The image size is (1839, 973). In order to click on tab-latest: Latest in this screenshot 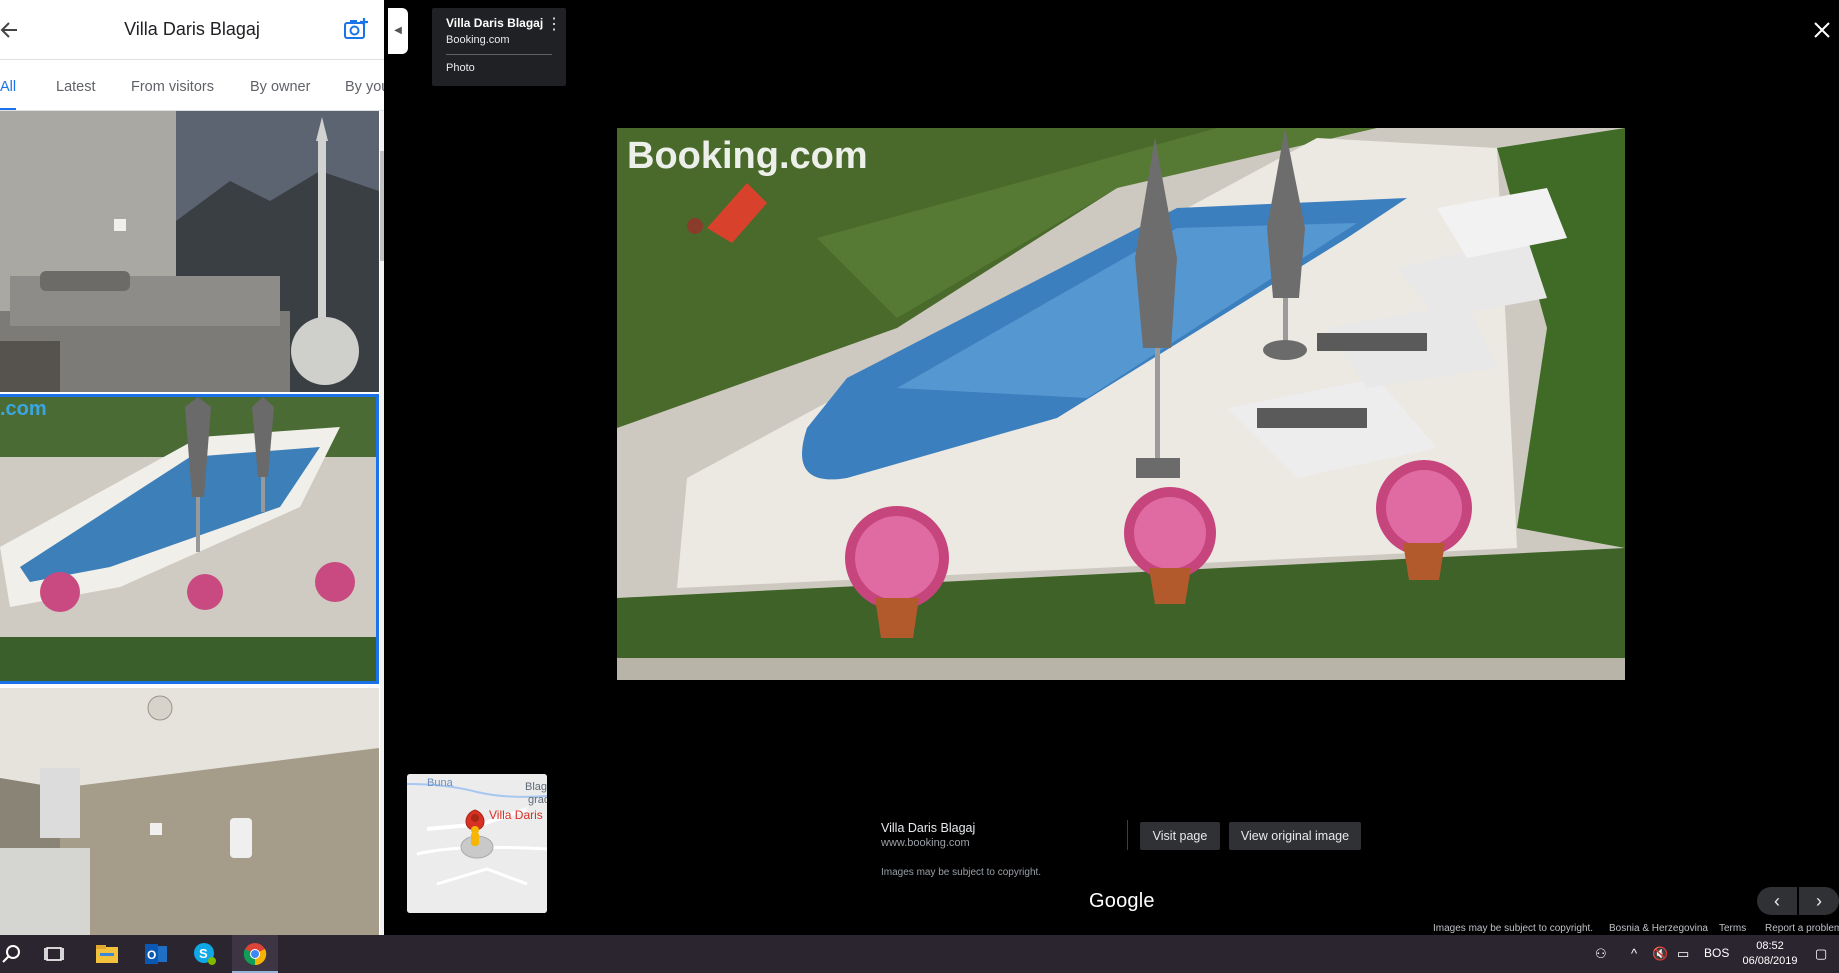, I will do `click(76, 87)`.